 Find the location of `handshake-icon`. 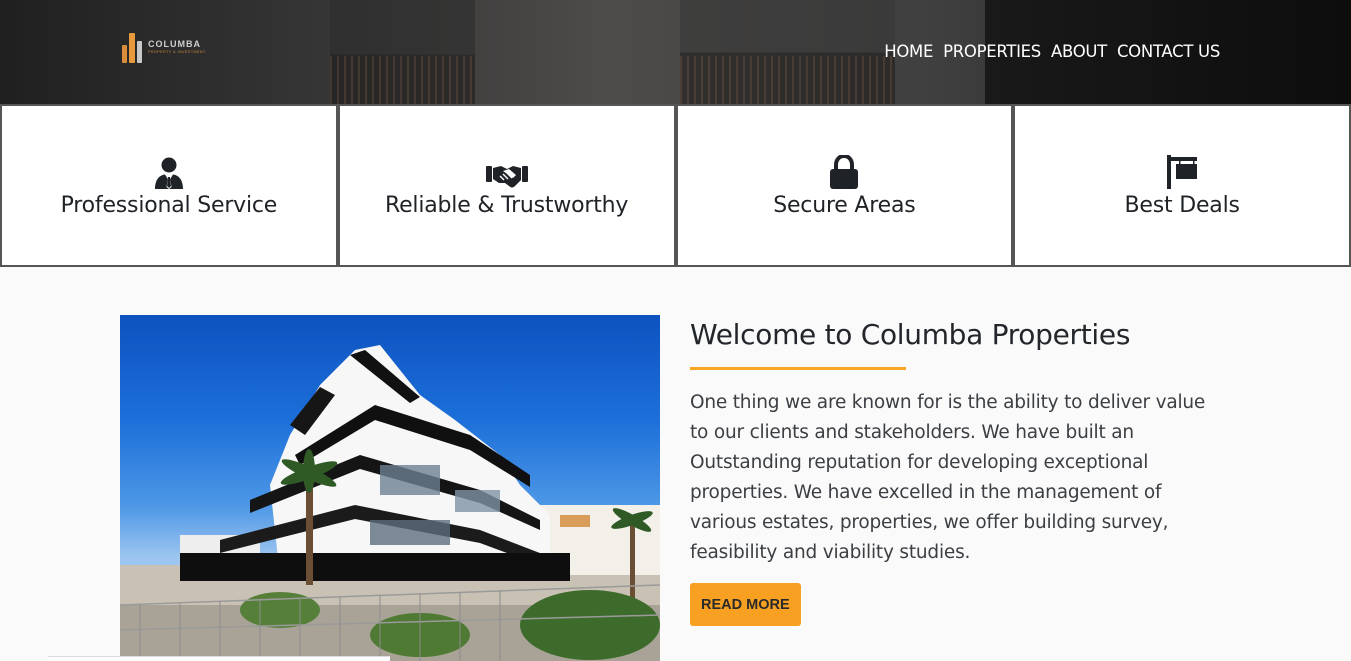

handshake-icon is located at coordinates (507, 172).